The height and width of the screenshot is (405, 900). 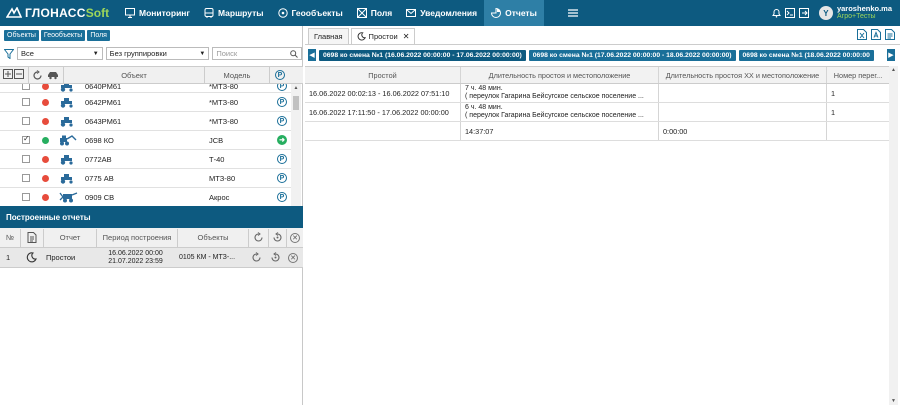 What do you see at coordinates (145, 88) in the screenshot?
I see `table-row: 0640РМ61 *МТЗ-80 P` at bounding box center [145, 88].